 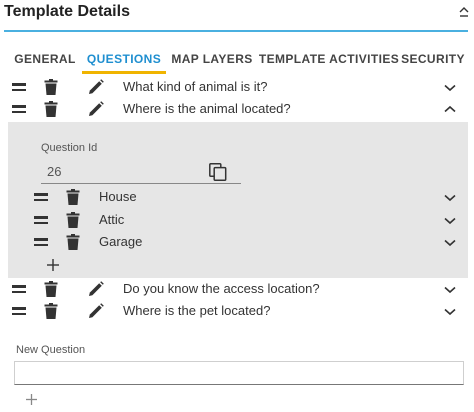 I want to click on new-question-input, so click(x=239, y=373).